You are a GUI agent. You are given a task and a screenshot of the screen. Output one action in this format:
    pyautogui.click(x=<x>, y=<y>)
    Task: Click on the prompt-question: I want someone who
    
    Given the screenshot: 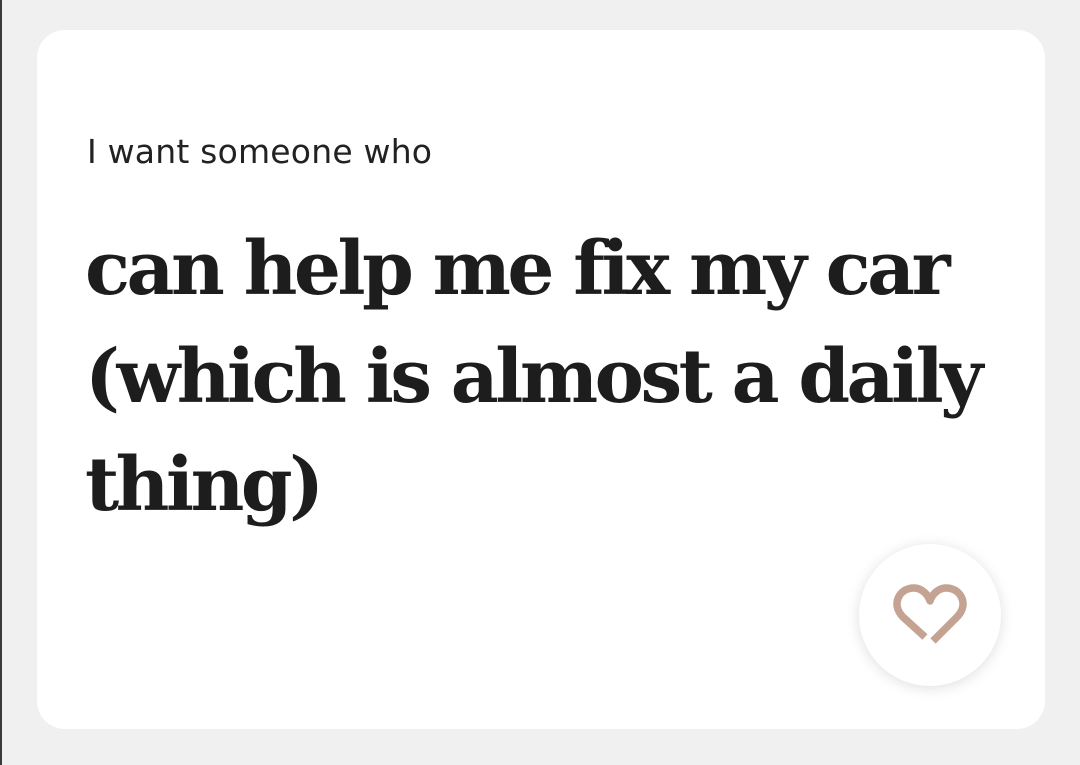 What is the action you would take?
    pyautogui.click(x=260, y=151)
    